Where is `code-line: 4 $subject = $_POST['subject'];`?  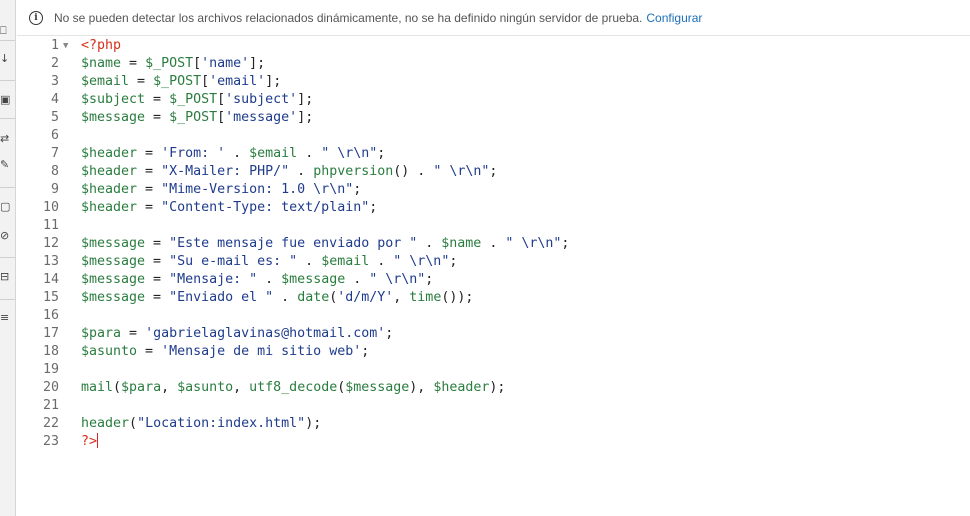 code-line: 4 $subject = $_POST['subject']; is located at coordinates (493, 100).